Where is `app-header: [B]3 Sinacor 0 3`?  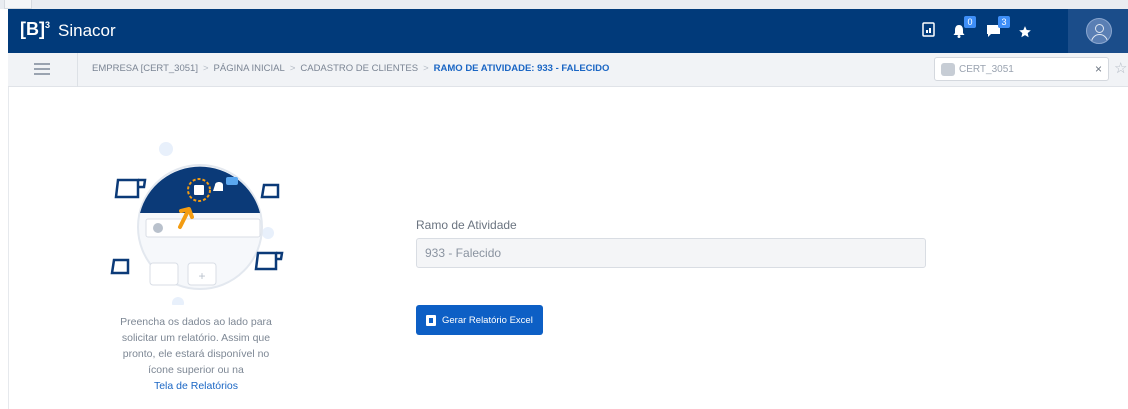 app-header: [B]3 Sinacor 0 3 is located at coordinates (568, 31).